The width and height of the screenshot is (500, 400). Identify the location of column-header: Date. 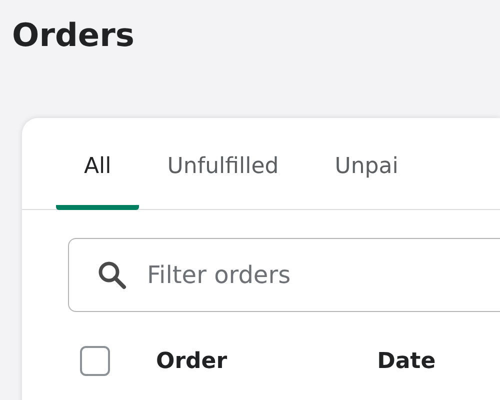
(406, 361).